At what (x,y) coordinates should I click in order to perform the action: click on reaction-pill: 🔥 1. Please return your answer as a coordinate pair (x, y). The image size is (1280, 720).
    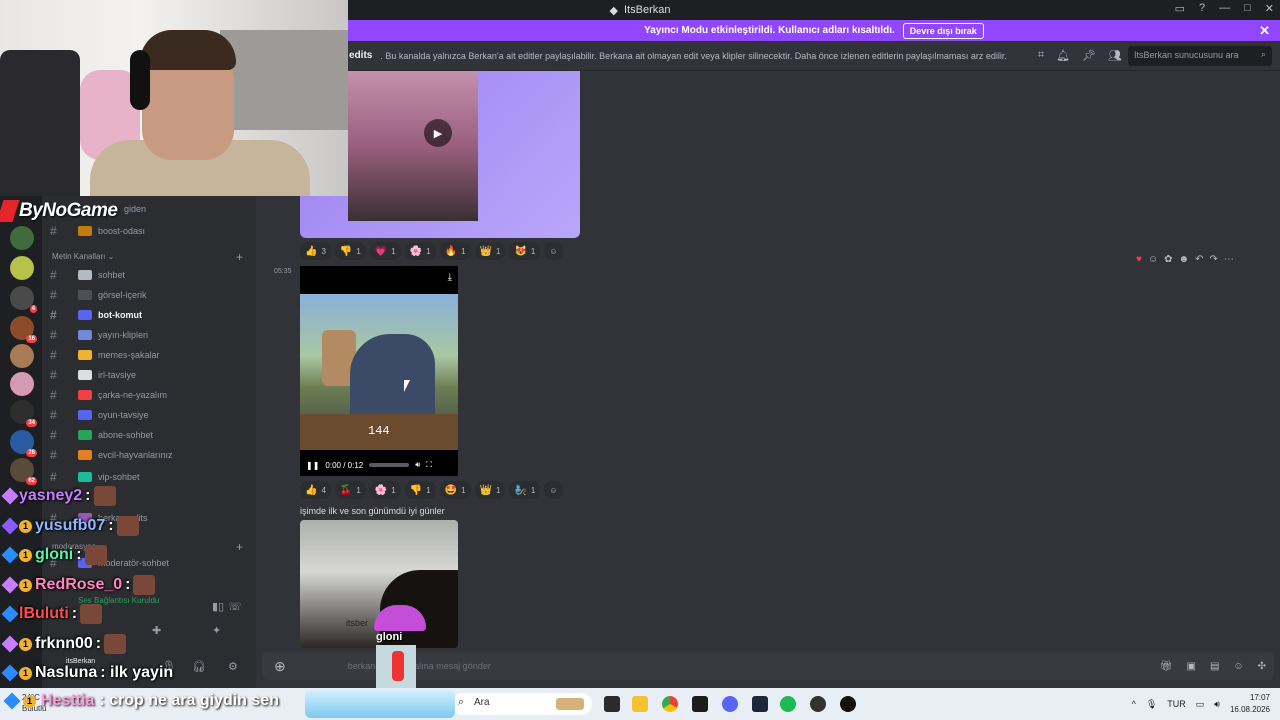
    Looking at the image, I should click on (455, 251).